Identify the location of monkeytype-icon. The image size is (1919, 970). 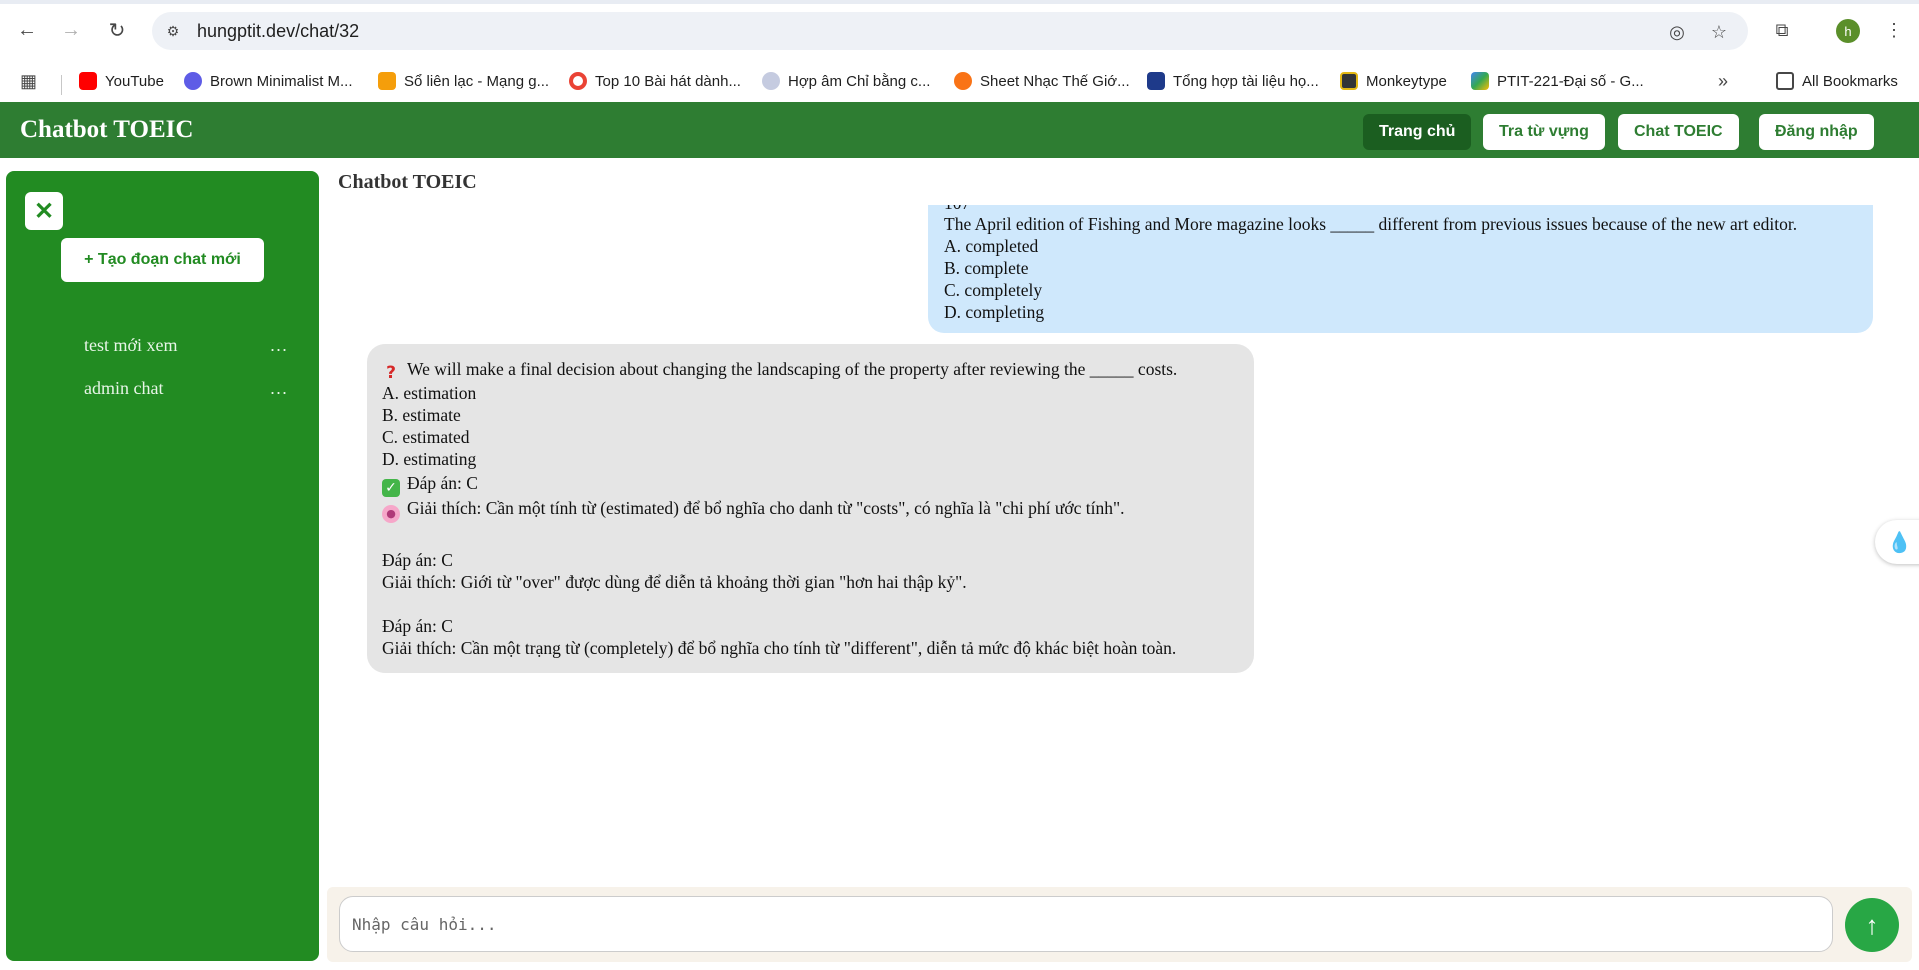
(1349, 81).